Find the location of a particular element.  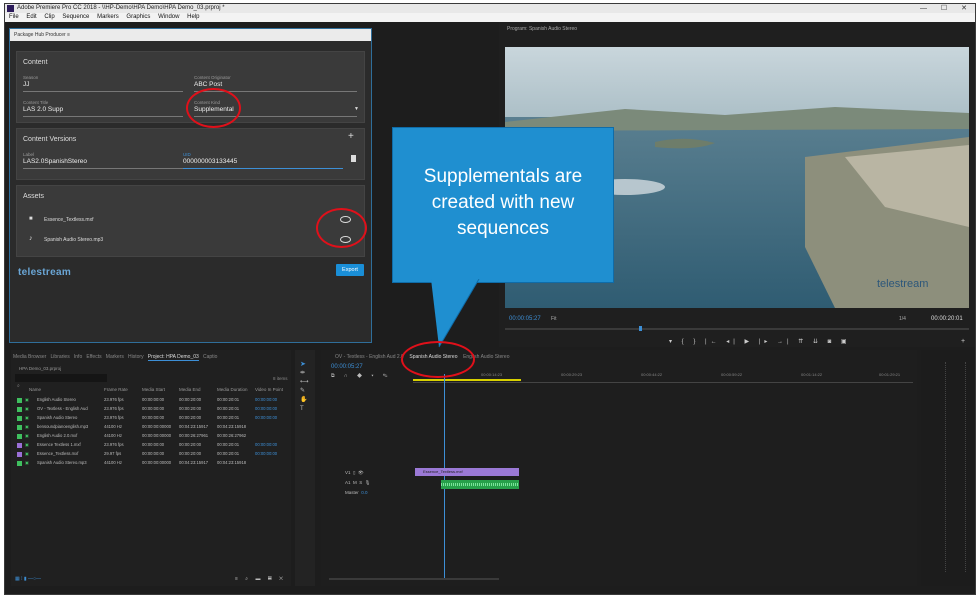

season-value: JJ is located at coordinates (26, 84).